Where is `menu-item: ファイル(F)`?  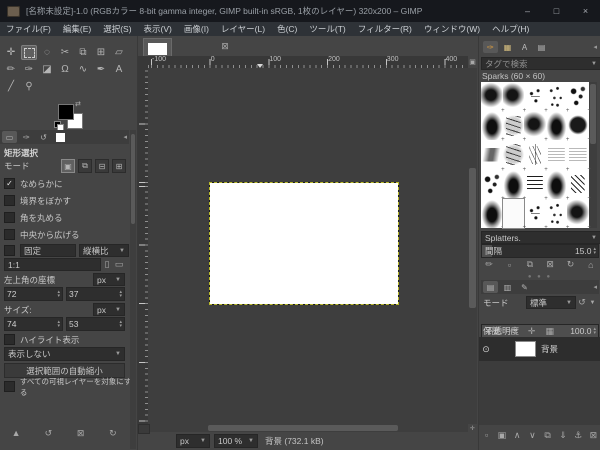
menu-item: ファイル(F) is located at coordinates (28, 29).